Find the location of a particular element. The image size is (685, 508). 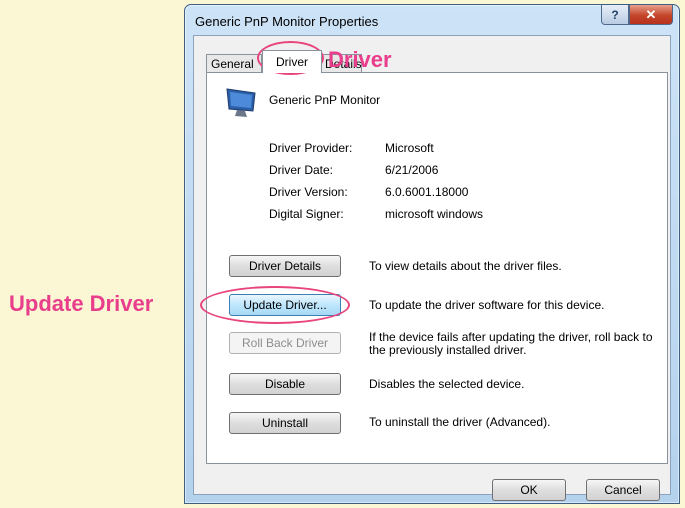

cancel-button: Cancel is located at coordinates (623, 490).